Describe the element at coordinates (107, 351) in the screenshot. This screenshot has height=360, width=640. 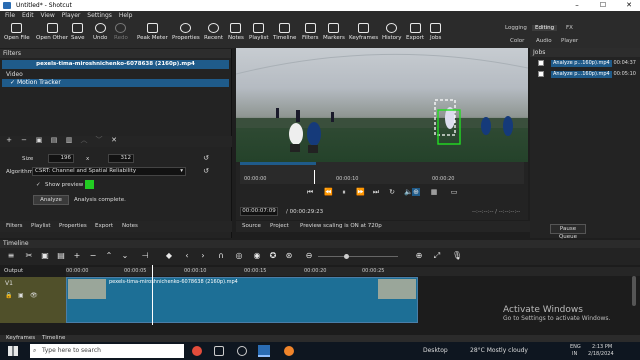
I see `taskbar-search: ⌕ Type here to search` at that location.